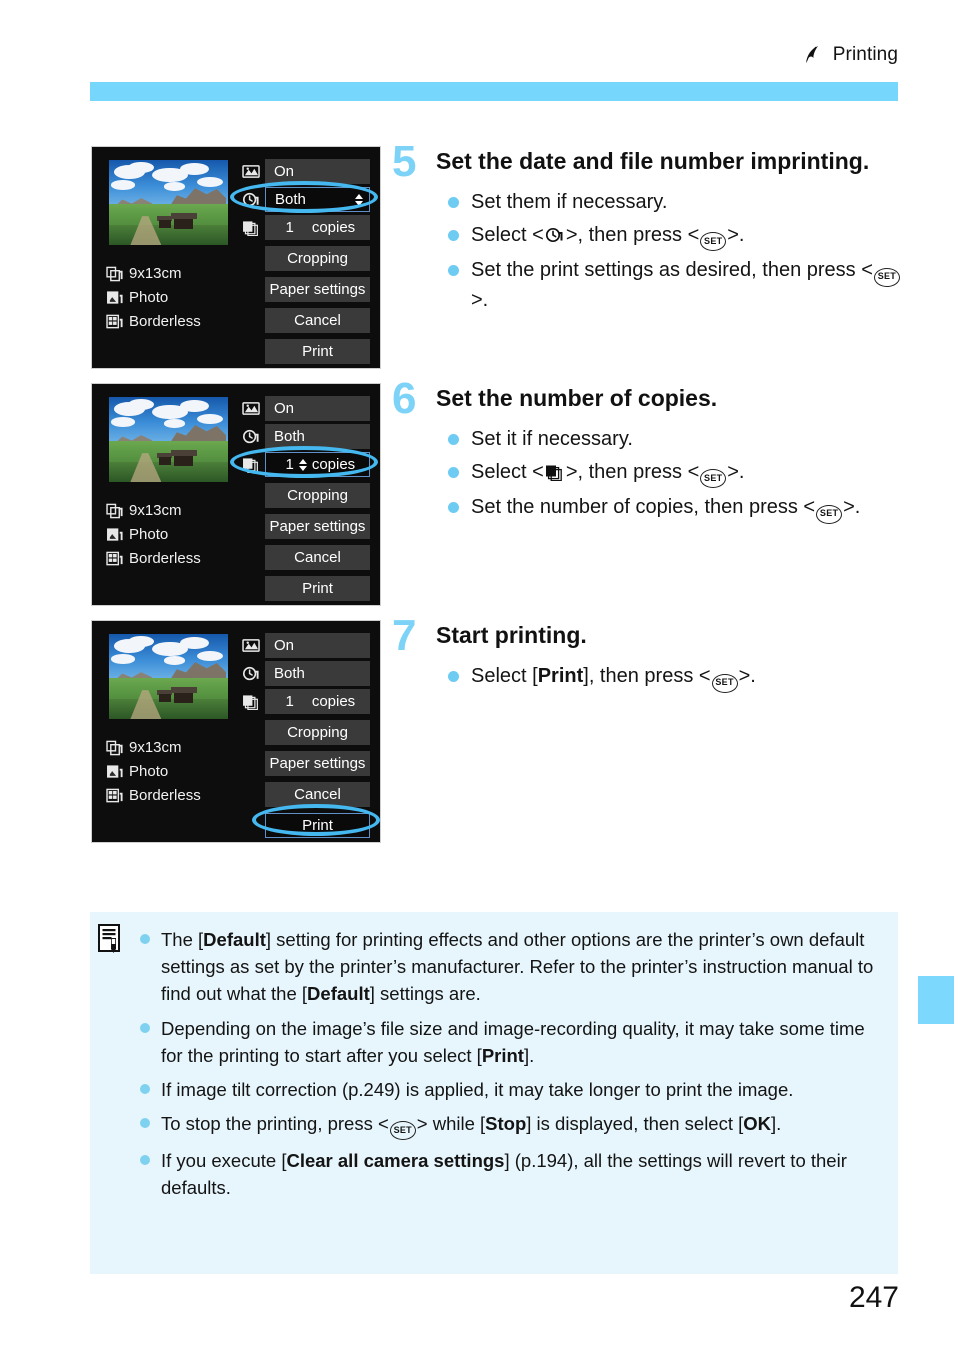 The image size is (954, 1345). What do you see at coordinates (289, 436) in the screenshot?
I see `setting-value-label: Both` at bounding box center [289, 436].